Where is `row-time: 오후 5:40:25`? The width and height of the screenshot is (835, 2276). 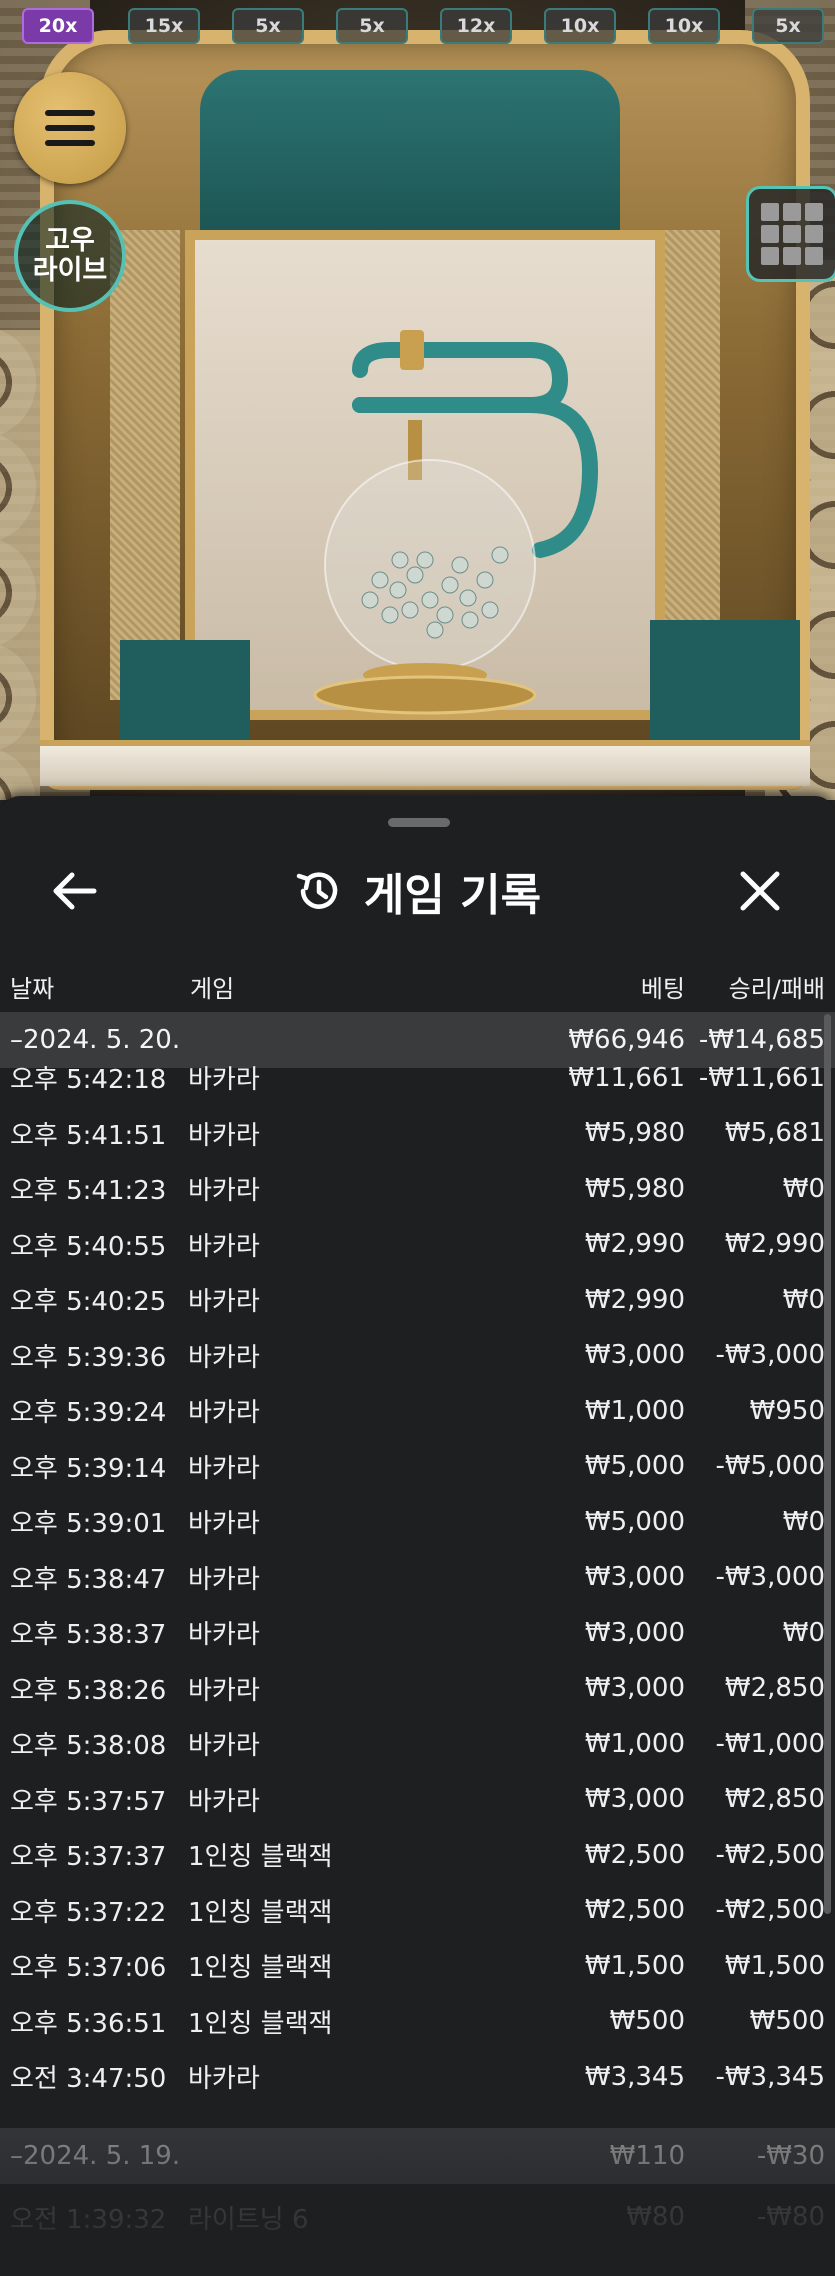 row-time: 오후 5:40:25 is located at coordinates (88, 1302).